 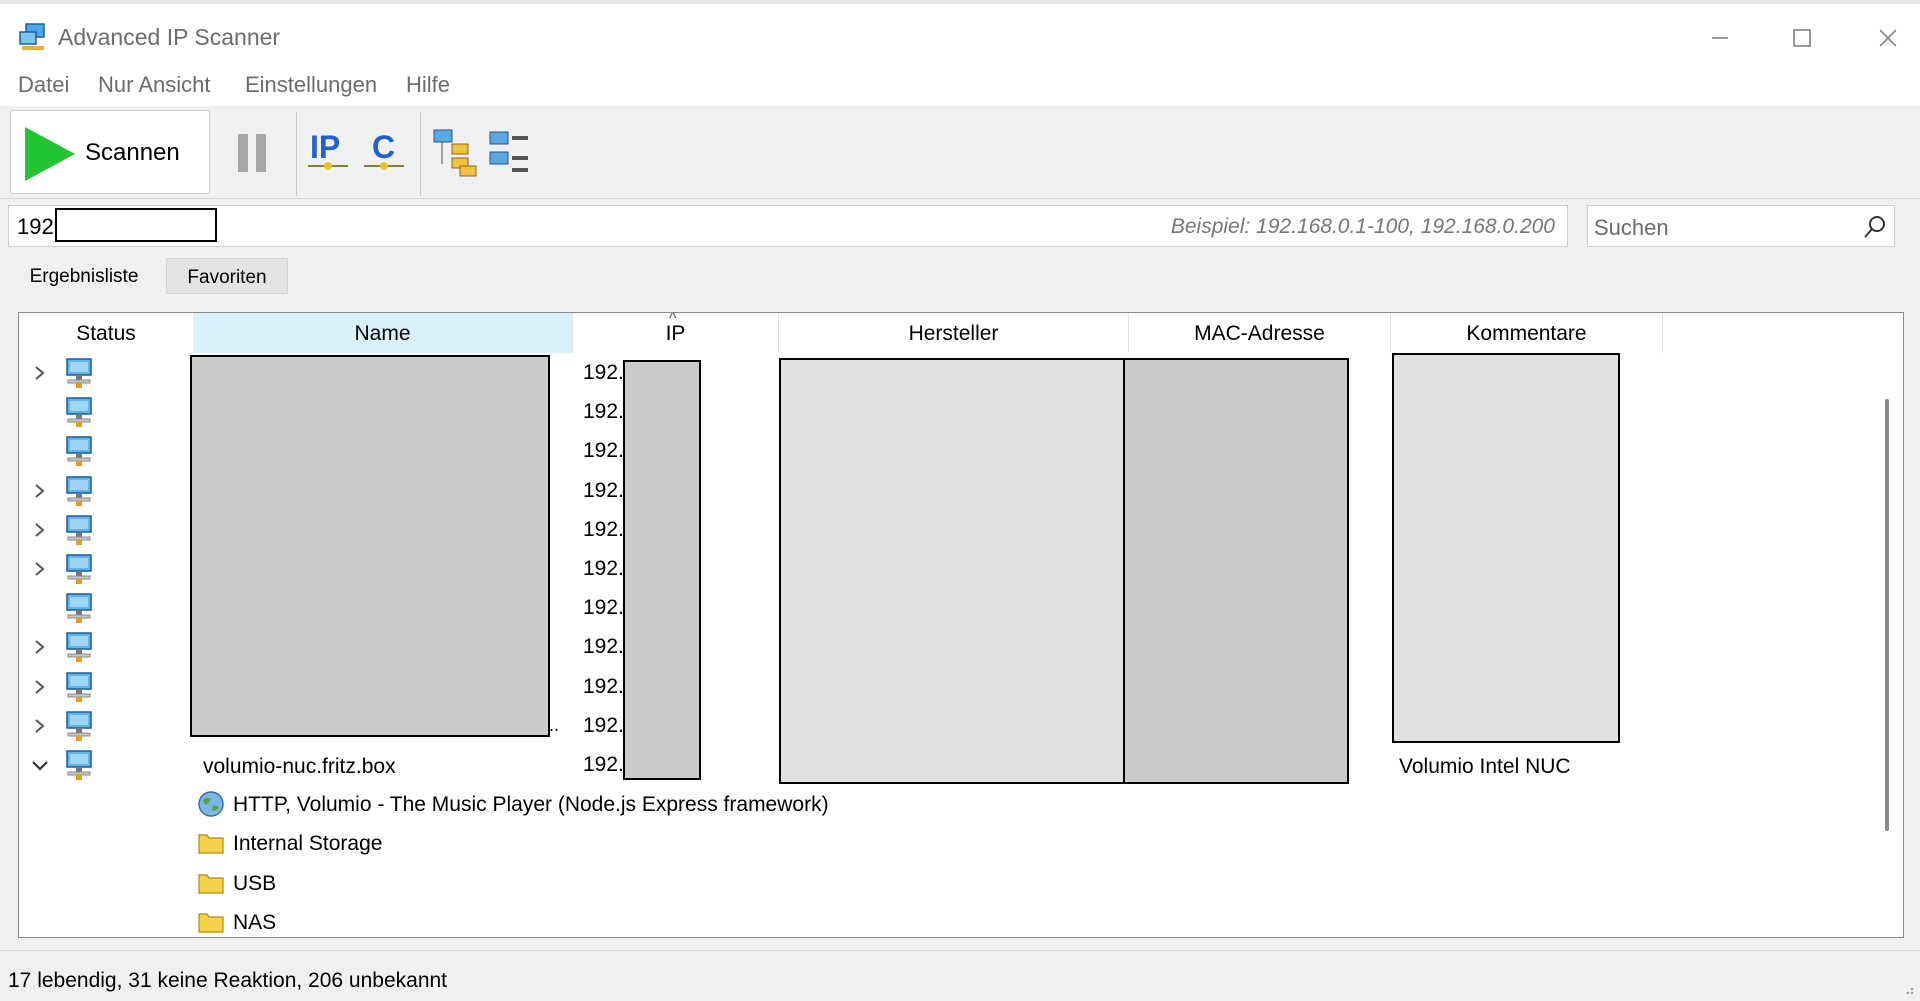 What do you see at coordinates (325, 147) in the screenshot?
I see `svg-text: IP` at bounding box center [325, 147].